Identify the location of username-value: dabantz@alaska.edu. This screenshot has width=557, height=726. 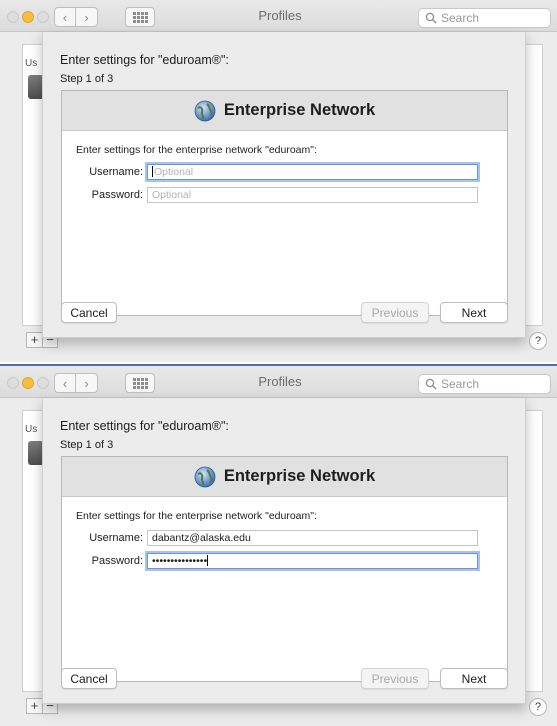
(201, 538).